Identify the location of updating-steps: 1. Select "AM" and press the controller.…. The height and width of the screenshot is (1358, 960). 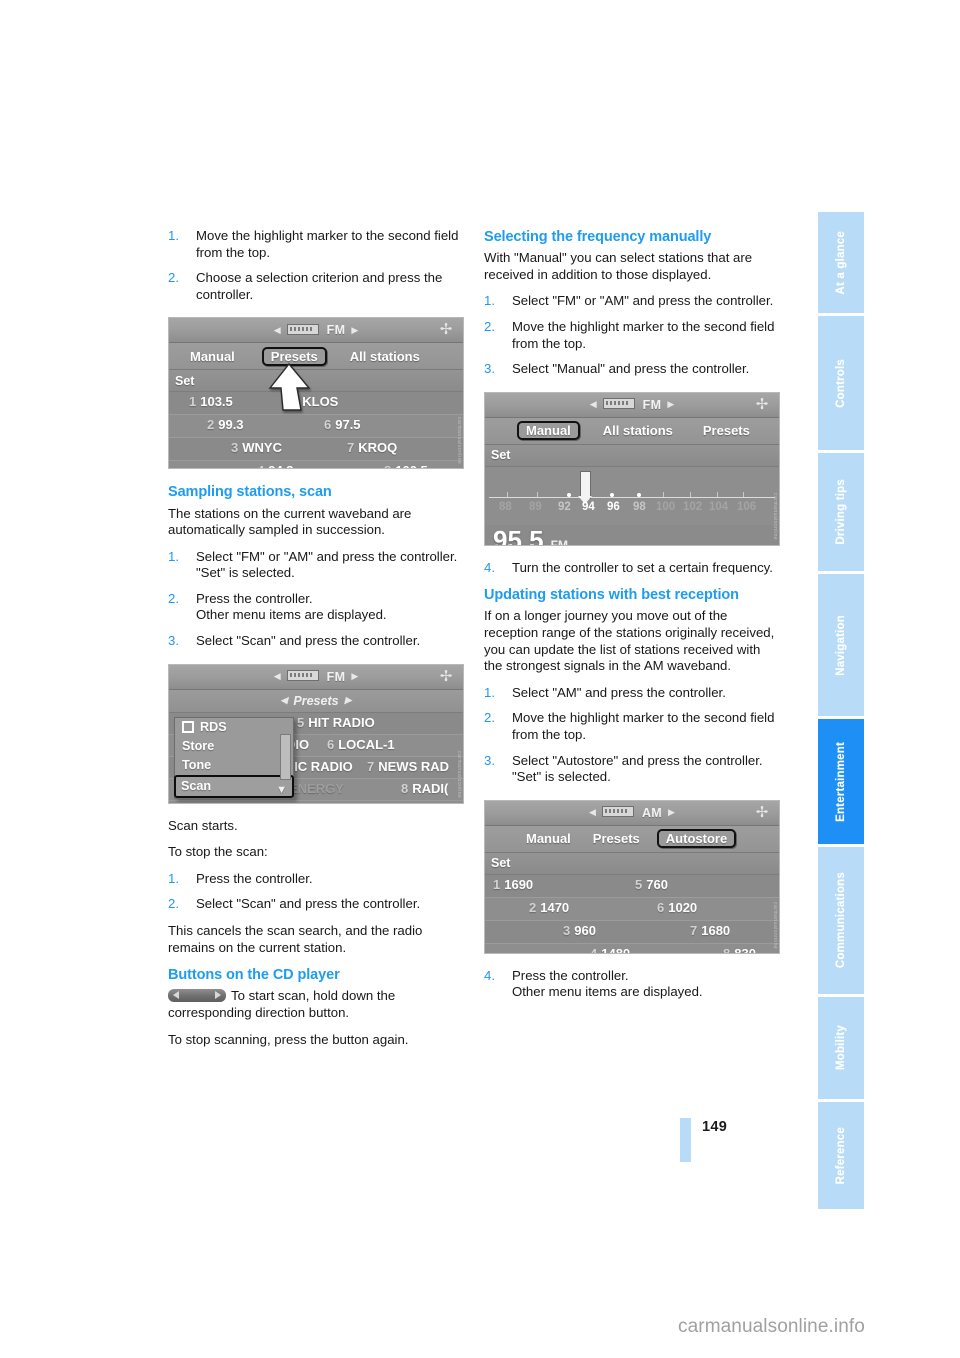
(632, 735).